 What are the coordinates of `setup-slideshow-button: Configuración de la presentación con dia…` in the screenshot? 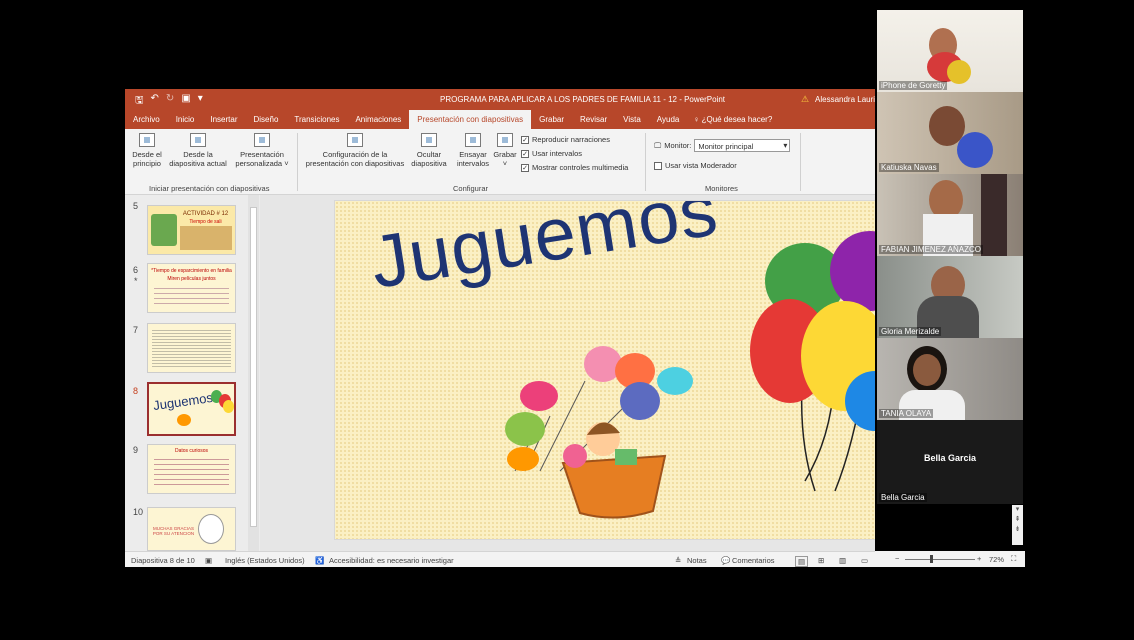 It's located at (355, 150).